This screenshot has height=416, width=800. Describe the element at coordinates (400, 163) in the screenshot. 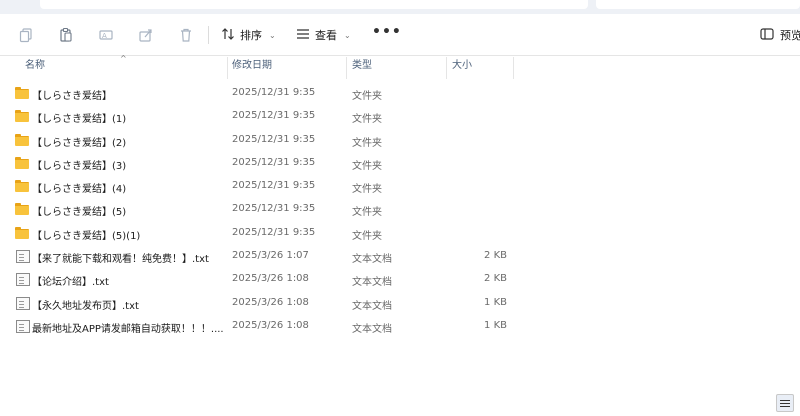

I see `file-row: 【しらさき爱结】(3) 2025/12/31 9:35 文件夹` at that location.